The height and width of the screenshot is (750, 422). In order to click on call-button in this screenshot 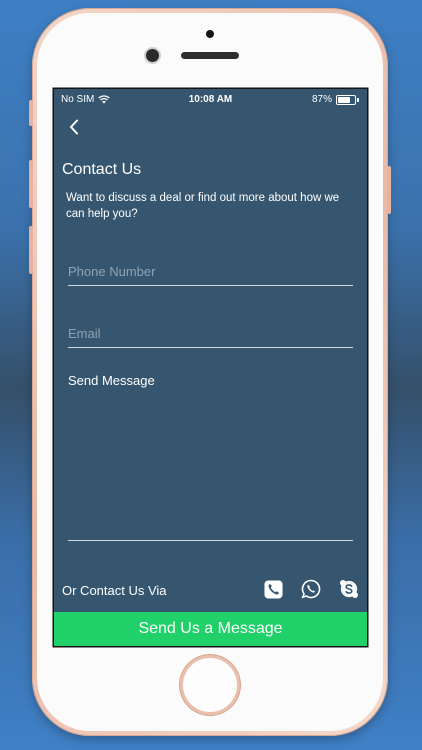, I will do `click(273, 589)`.